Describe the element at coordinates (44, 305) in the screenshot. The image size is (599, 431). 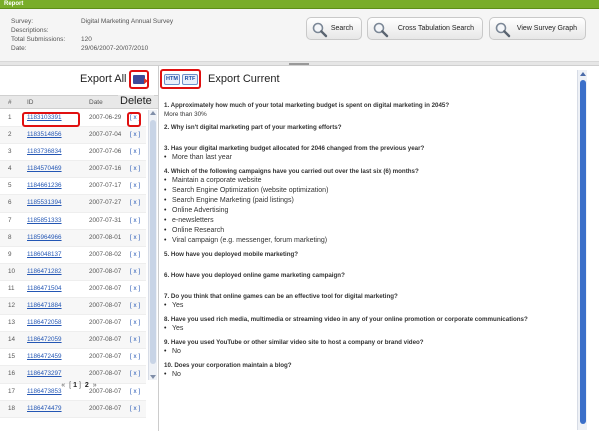
I see `submission-id-link: 1186471884` at that location.